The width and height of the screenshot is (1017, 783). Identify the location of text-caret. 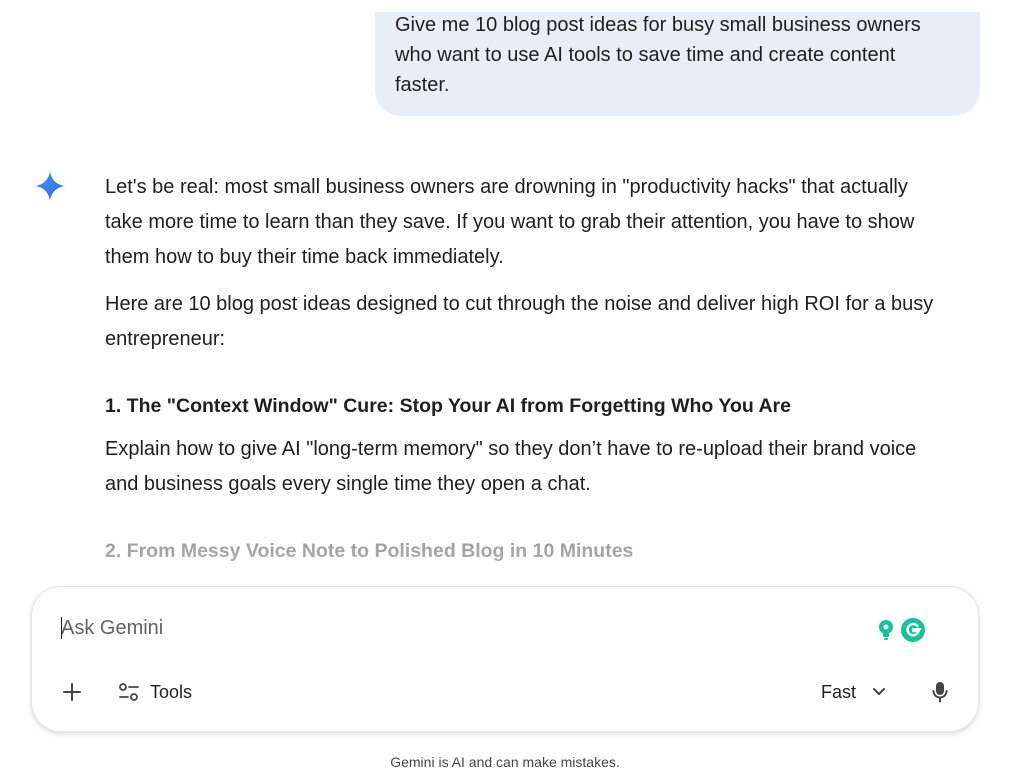
(61, 628).